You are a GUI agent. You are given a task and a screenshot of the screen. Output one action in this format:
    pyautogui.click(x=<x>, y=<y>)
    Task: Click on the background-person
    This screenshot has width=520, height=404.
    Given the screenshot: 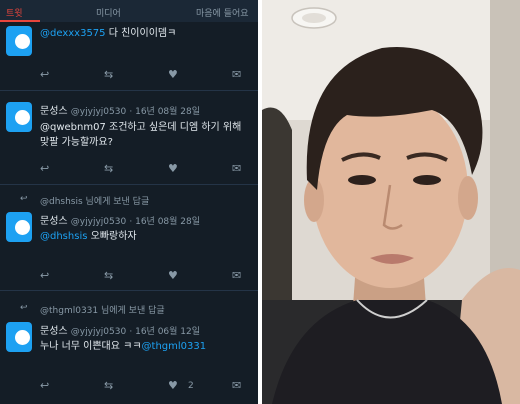 What is the action you would take?
    pyautogui.click(x=277, y=203)
    